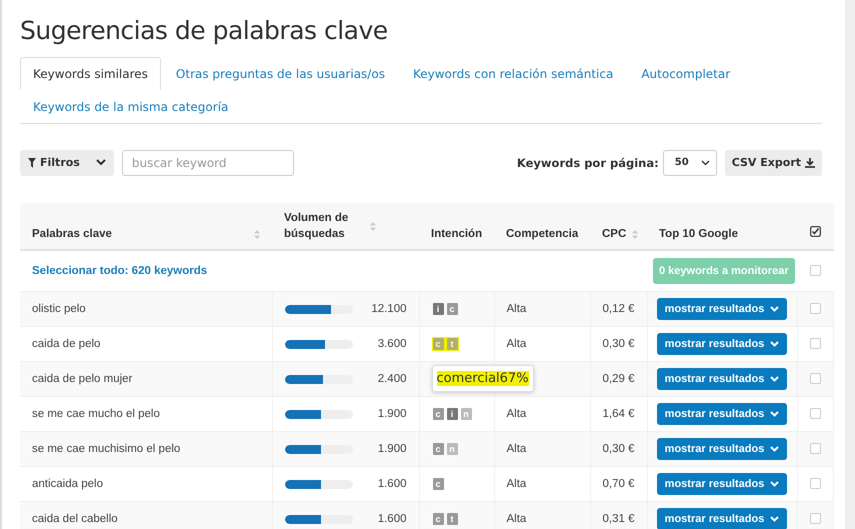 The height and width of the screenshot is (529, 855). I want to click on keyword-cell: caida de pelo mujer, so click(82, 379).